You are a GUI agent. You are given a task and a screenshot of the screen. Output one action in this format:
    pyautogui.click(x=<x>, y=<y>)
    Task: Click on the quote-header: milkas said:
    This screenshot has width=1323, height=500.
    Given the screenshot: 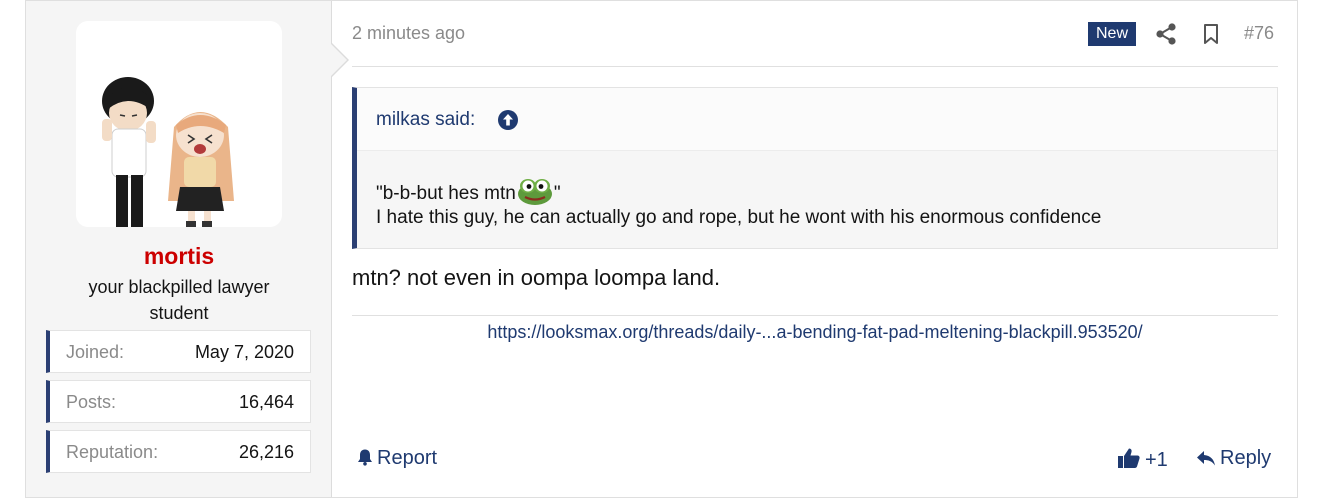 What is the action you would take?
    pyautogui.click(x=817, y=119)
    